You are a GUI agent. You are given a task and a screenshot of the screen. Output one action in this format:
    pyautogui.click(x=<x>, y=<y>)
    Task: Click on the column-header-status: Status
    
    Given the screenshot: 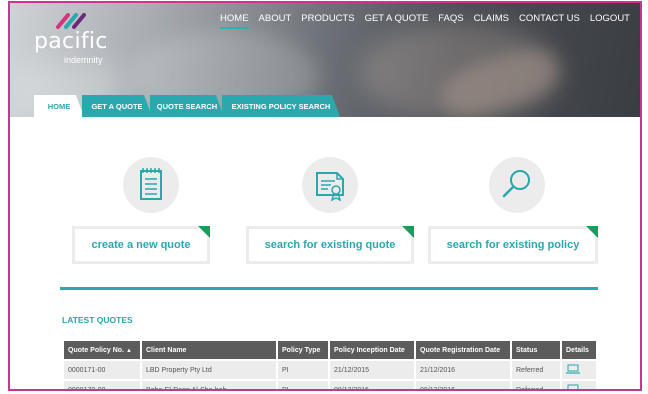 What is the action you would take?
    pyautogui.click(x=536, y=350)
    